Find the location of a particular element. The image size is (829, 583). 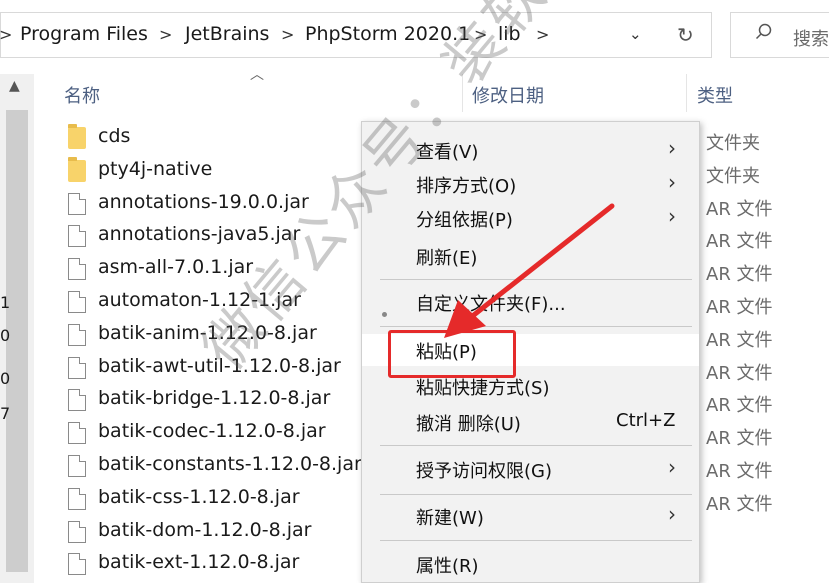

file-name: cds is located at coordinates (114, 136).